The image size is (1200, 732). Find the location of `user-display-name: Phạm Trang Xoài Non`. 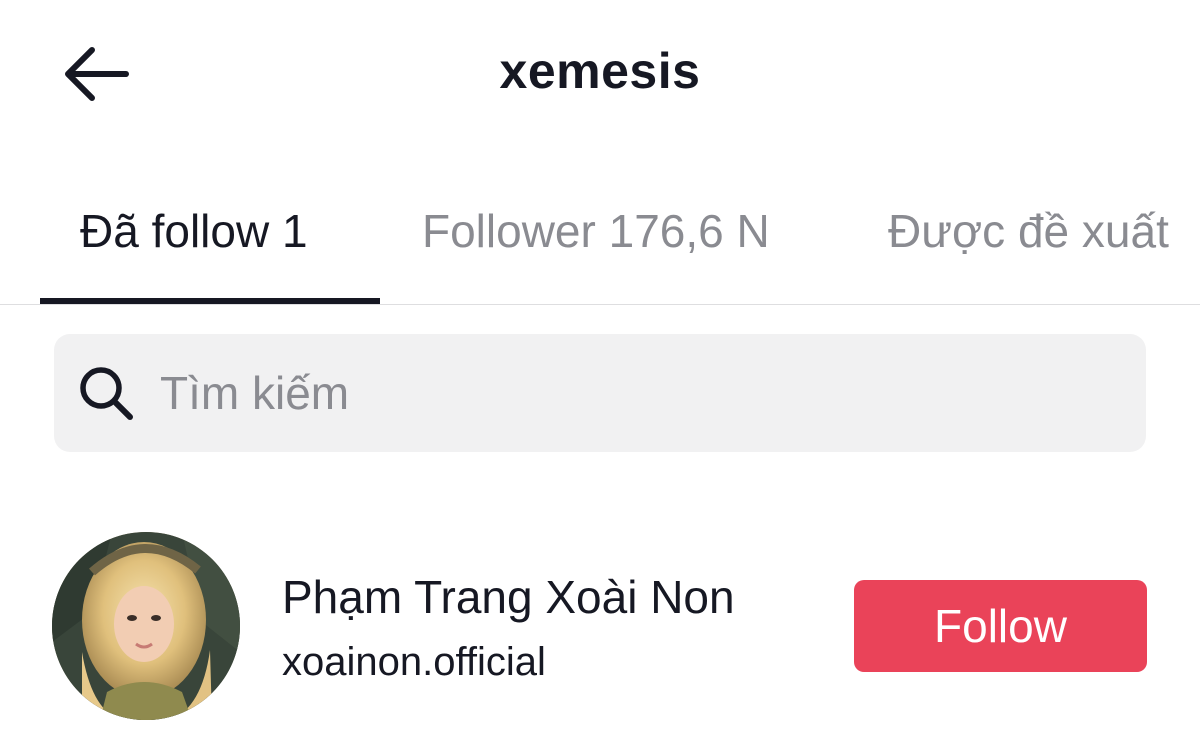

user-display-name: Phạm Trang Xoài Non is located at coordinates (508, 597).